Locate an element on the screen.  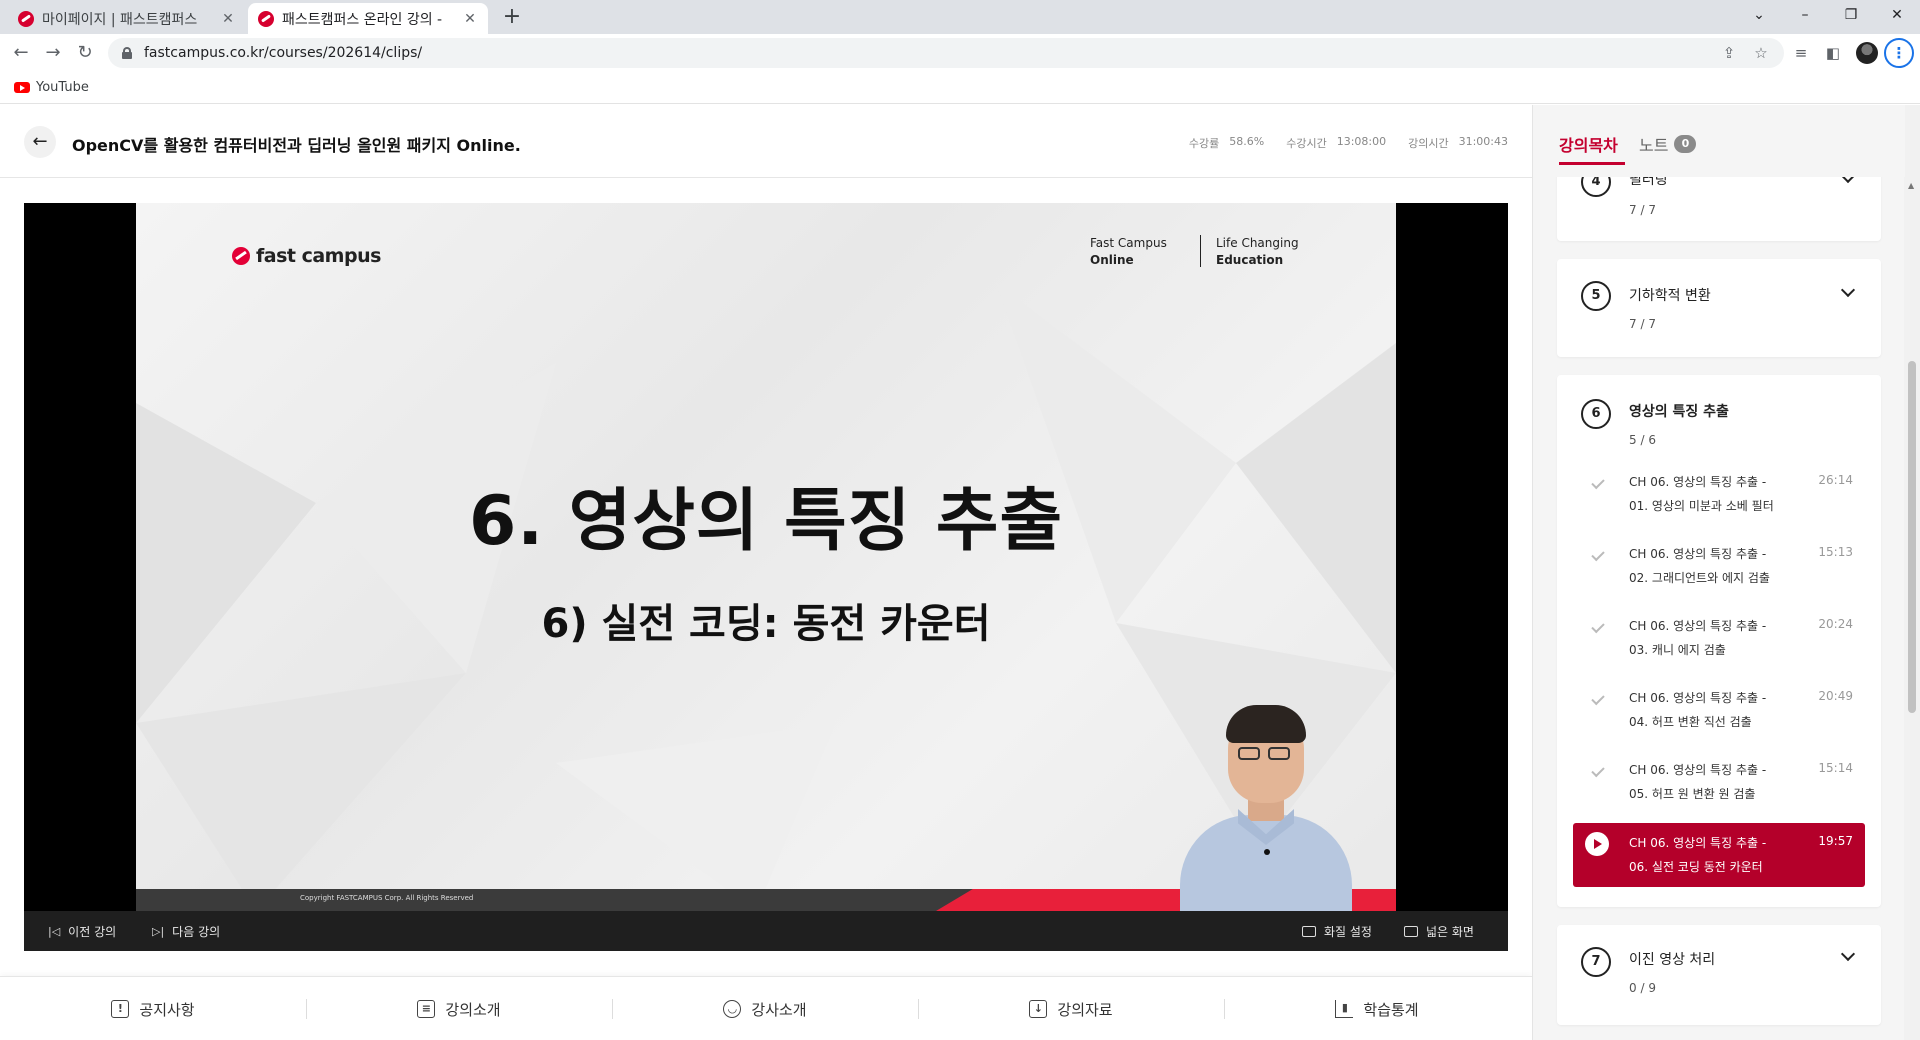
tagline-divider is located at coordinates (1200, 251).